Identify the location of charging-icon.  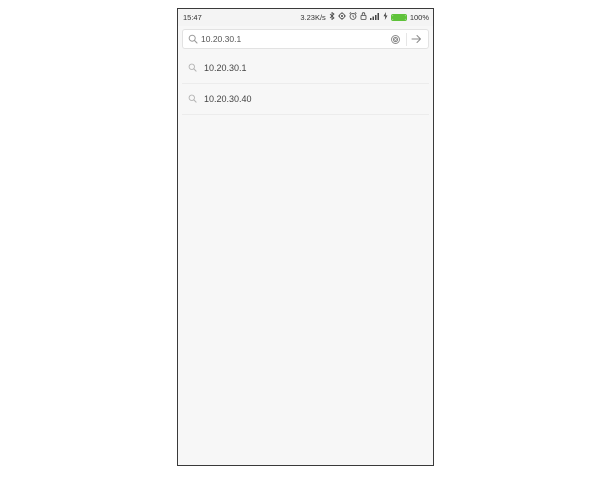
(385, 17).